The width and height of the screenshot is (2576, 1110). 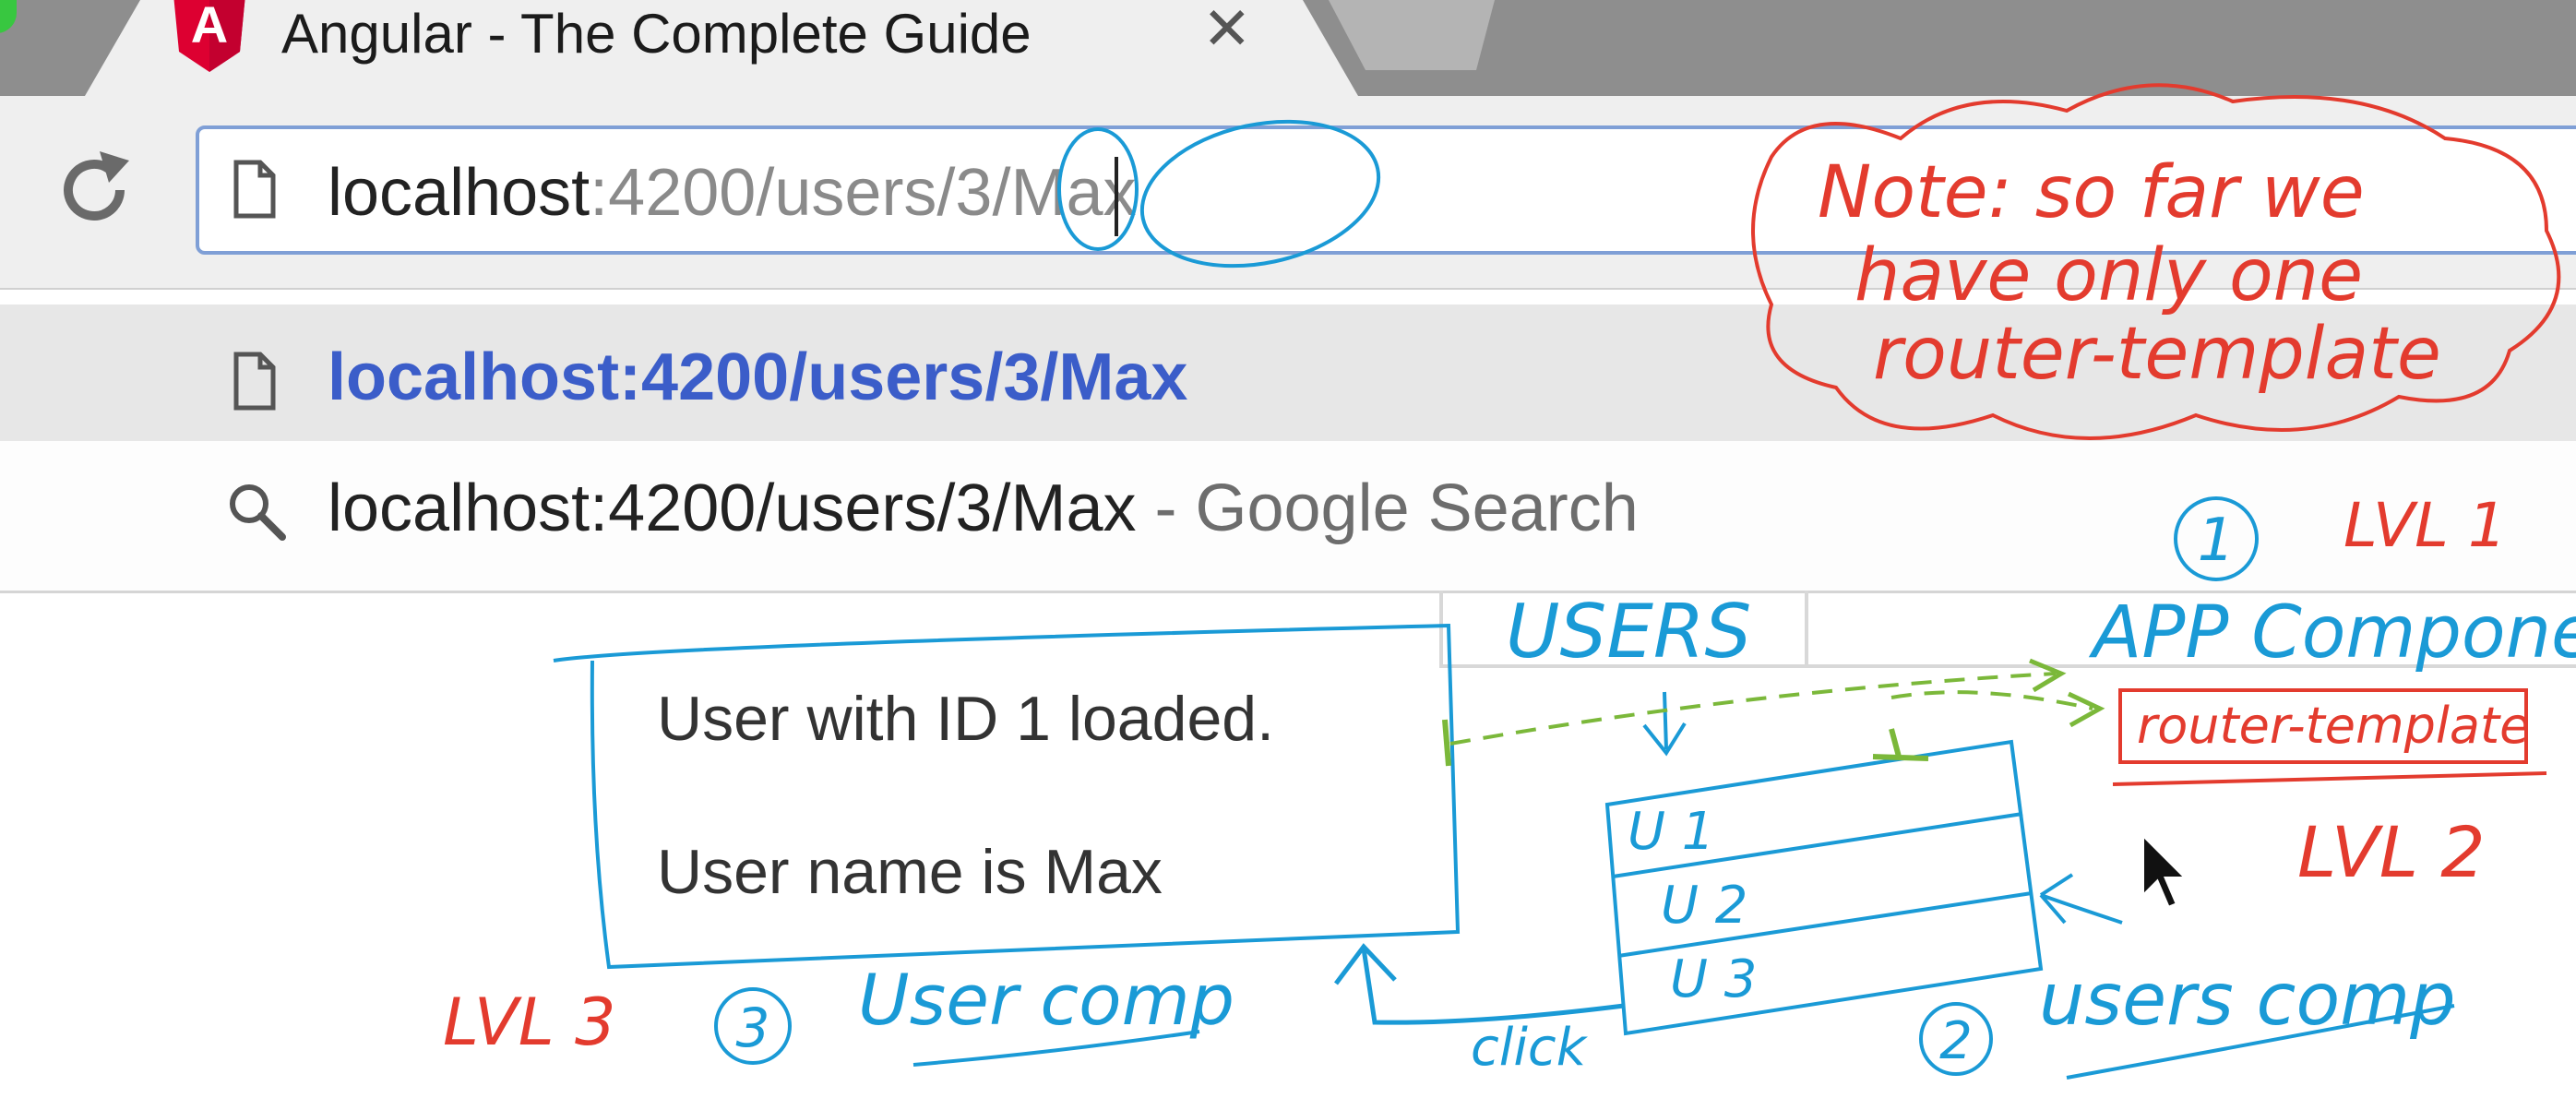 I want to click on app-number: 1, so click(x=2217, y=541).